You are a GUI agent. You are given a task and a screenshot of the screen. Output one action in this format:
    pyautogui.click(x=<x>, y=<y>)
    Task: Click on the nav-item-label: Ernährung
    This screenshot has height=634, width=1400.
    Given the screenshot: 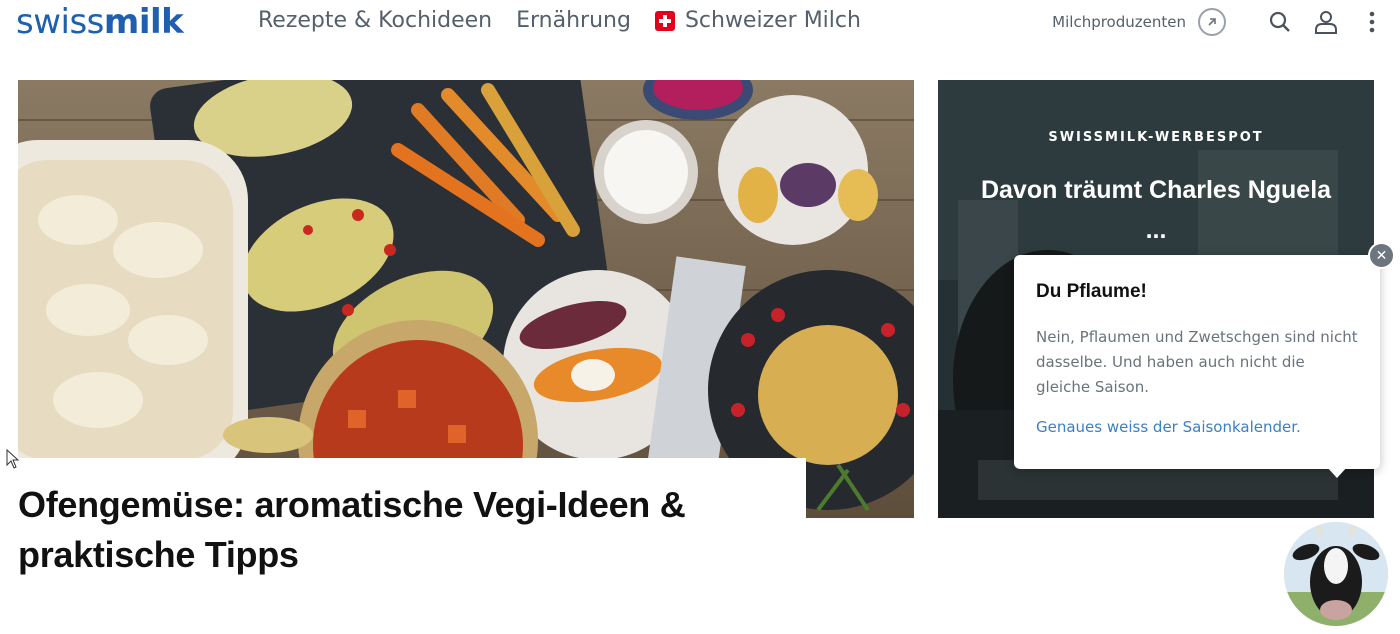 What is the action you would take?
    pyautogui.click(x=573, y=20)
    